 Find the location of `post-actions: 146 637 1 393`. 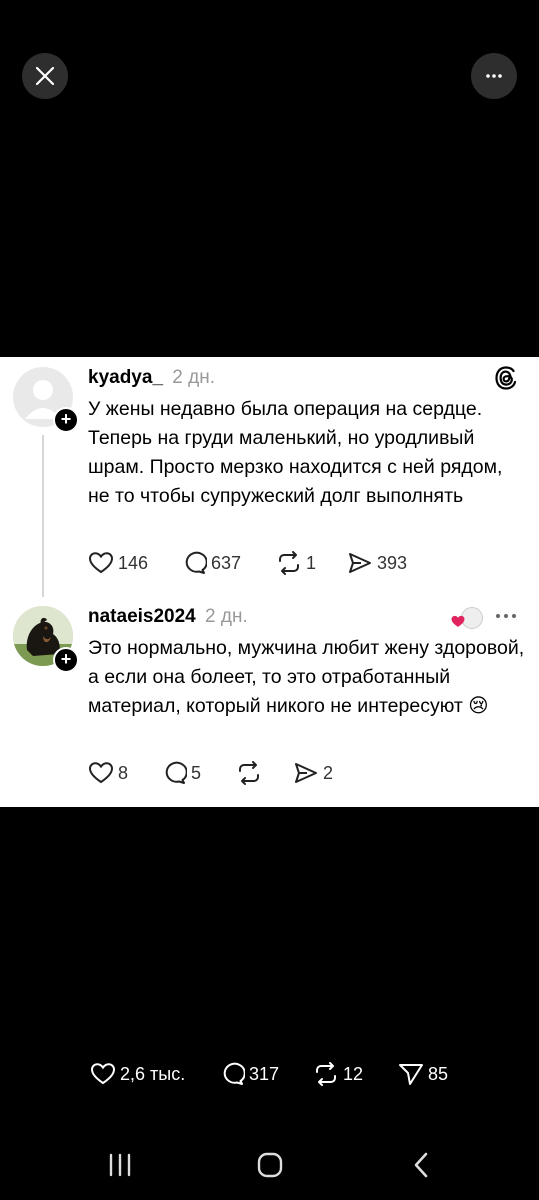

post-actions: 146 637 1 393 is located at coordinates (308, 566).